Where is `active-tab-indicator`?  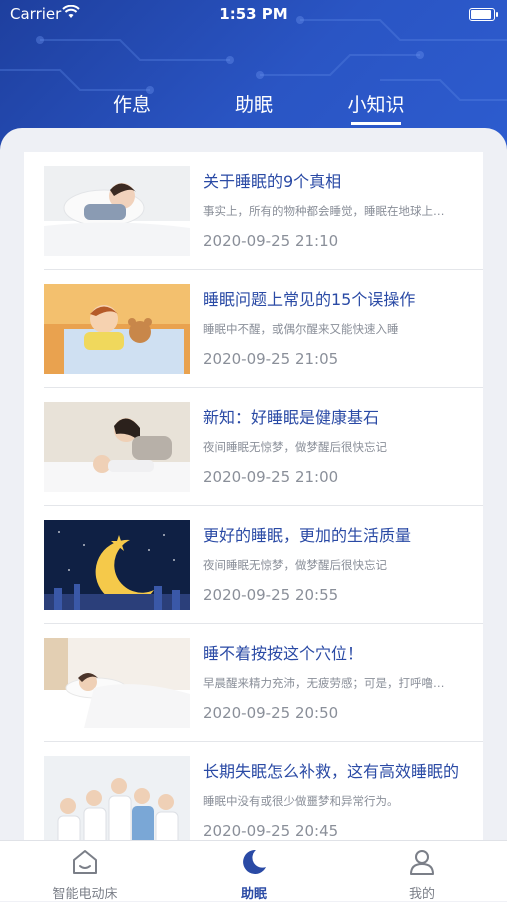 active-tab-indicator is located at coordinates (376, 123).